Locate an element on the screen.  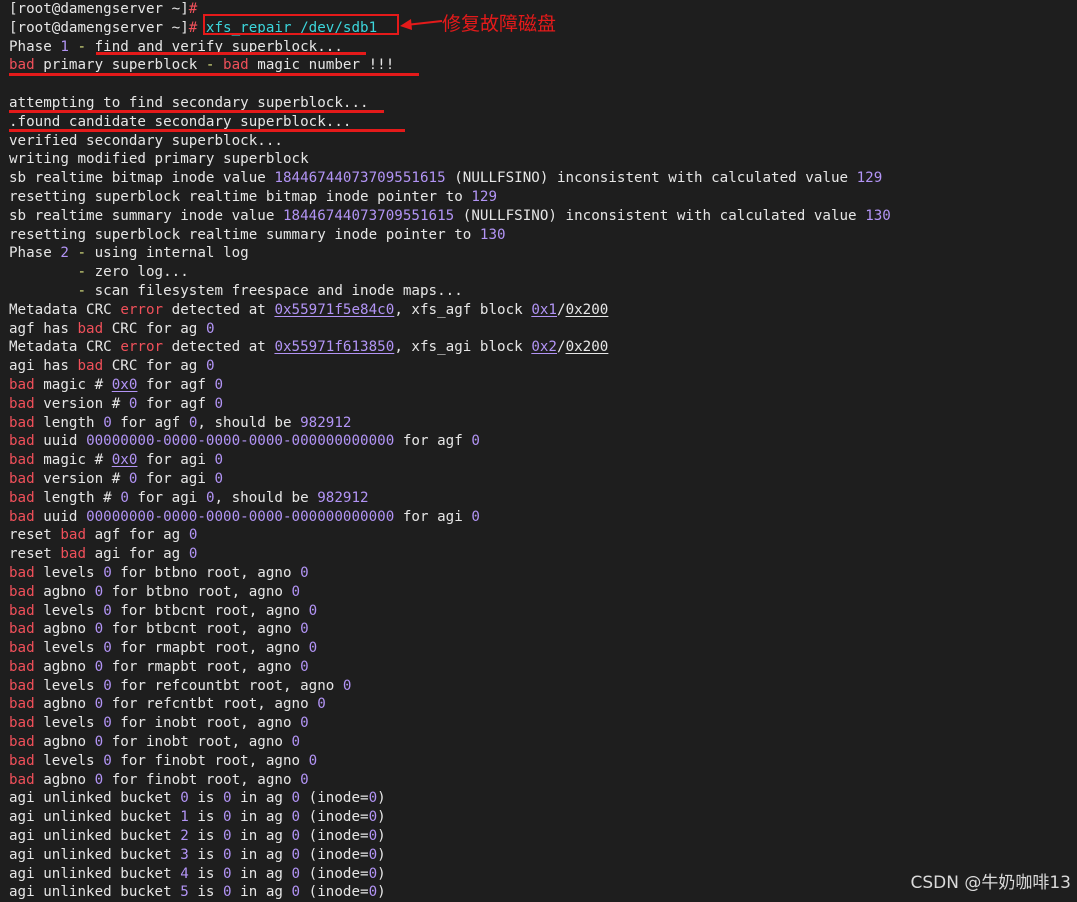
terminal-text: levels is located at coordinates (69, 760).